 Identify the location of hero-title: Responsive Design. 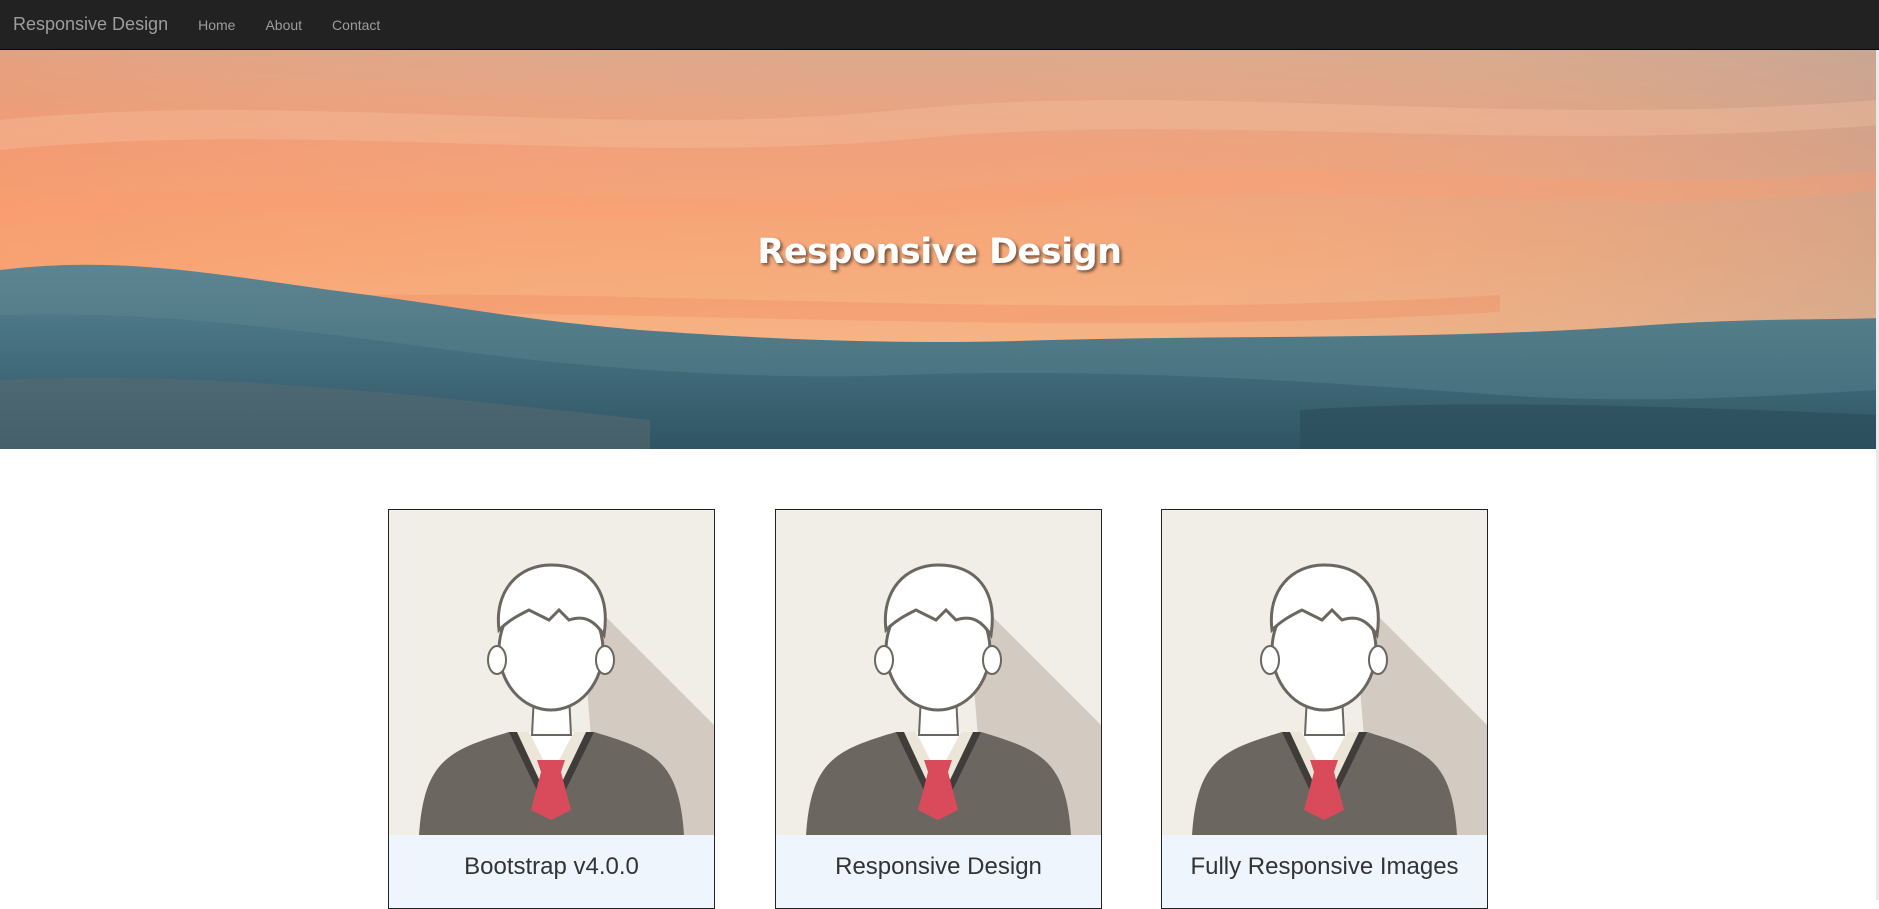
(939, 252).